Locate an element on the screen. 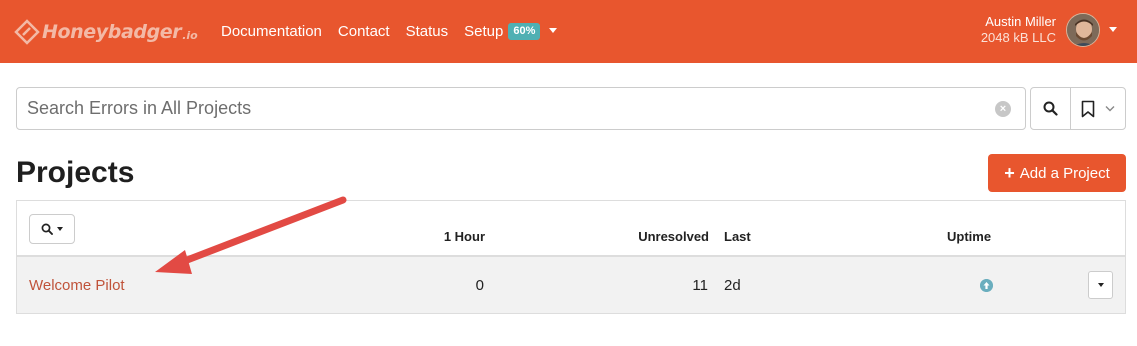  row-actions-button is located at coordinates (1100, 285).